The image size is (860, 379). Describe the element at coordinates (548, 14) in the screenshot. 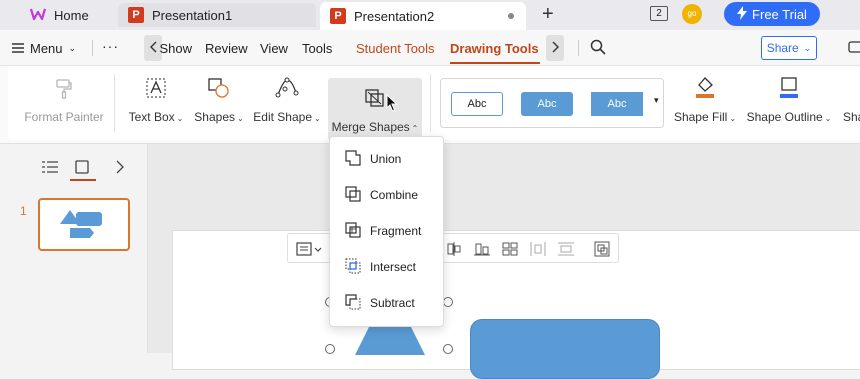

I see `new-tab-button: +` at that location.